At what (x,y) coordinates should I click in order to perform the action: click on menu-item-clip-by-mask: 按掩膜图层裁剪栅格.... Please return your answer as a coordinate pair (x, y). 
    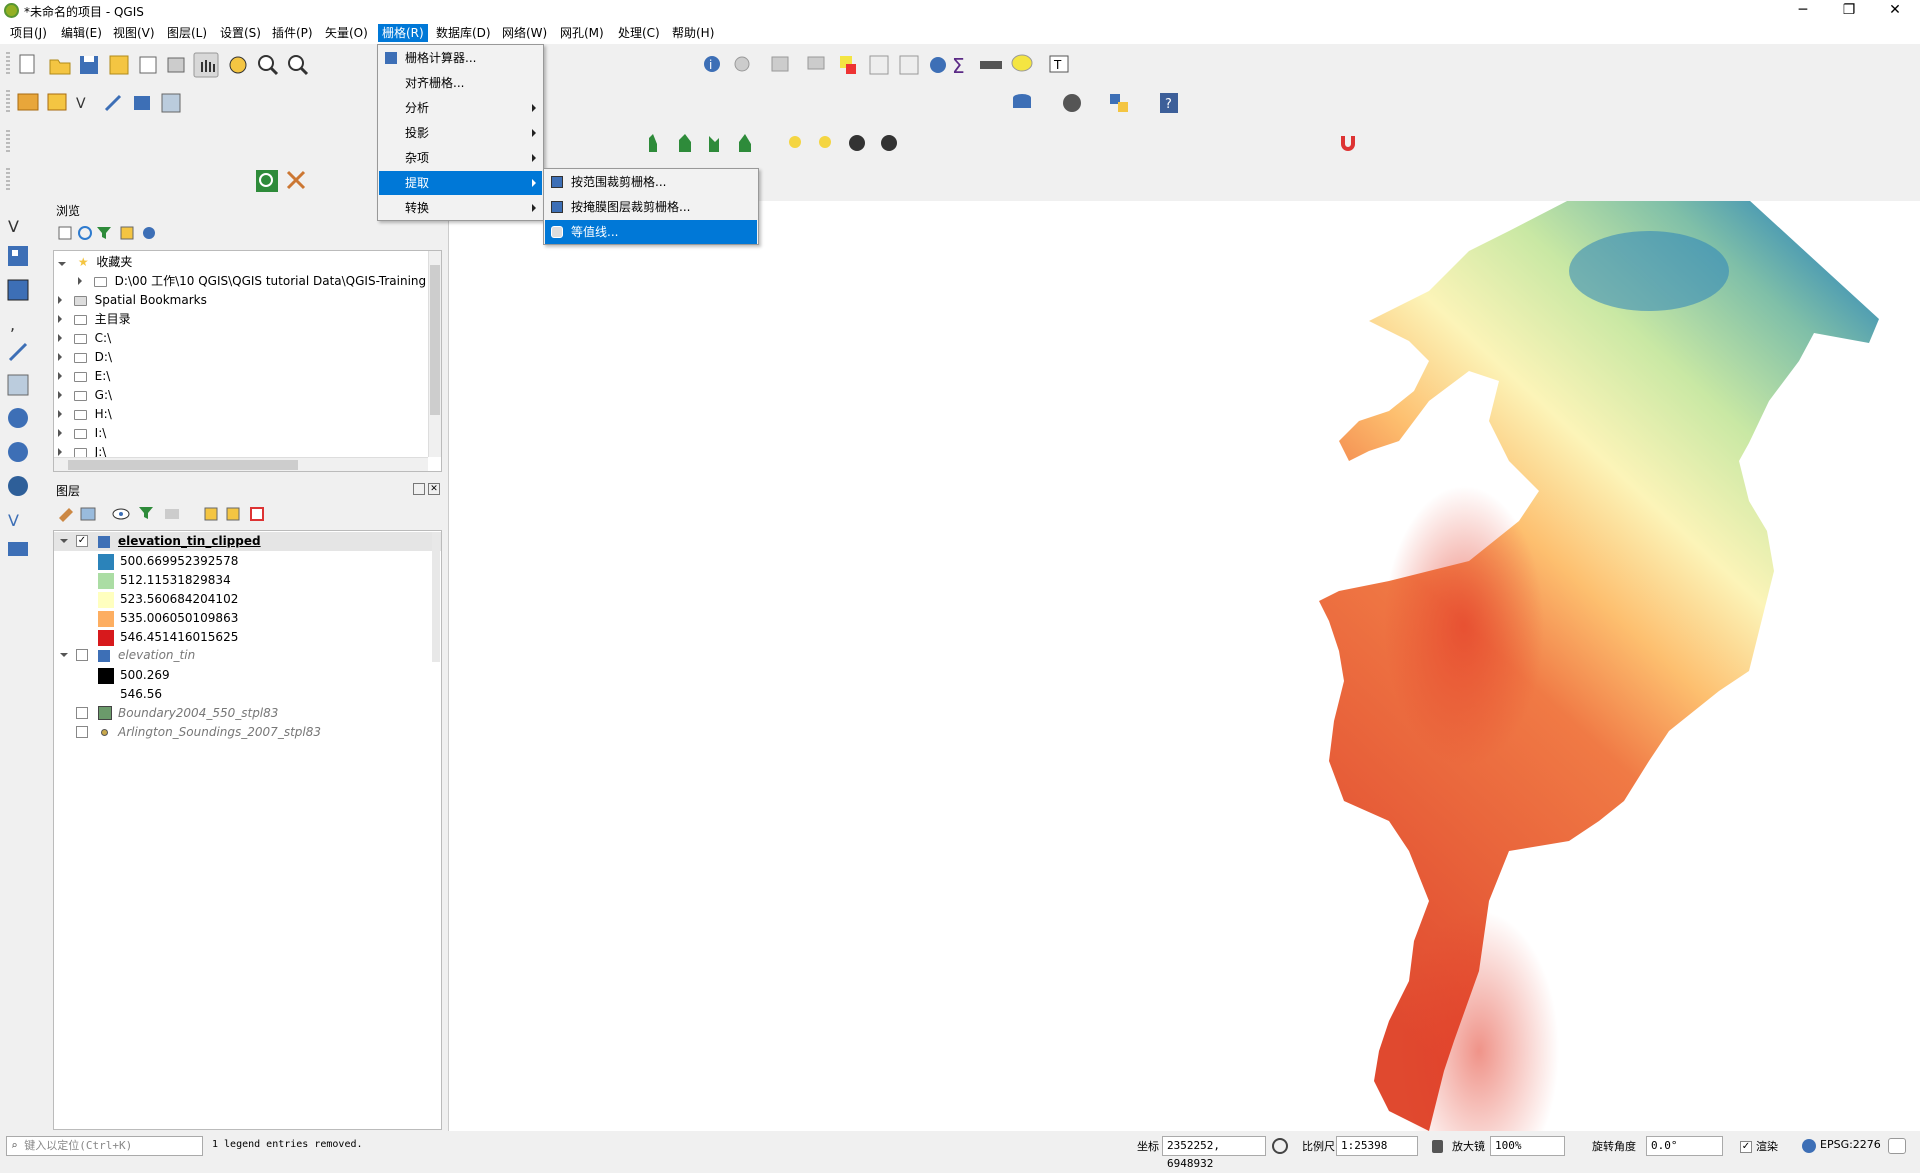
    Looking at the image, I should click on (651, 207).